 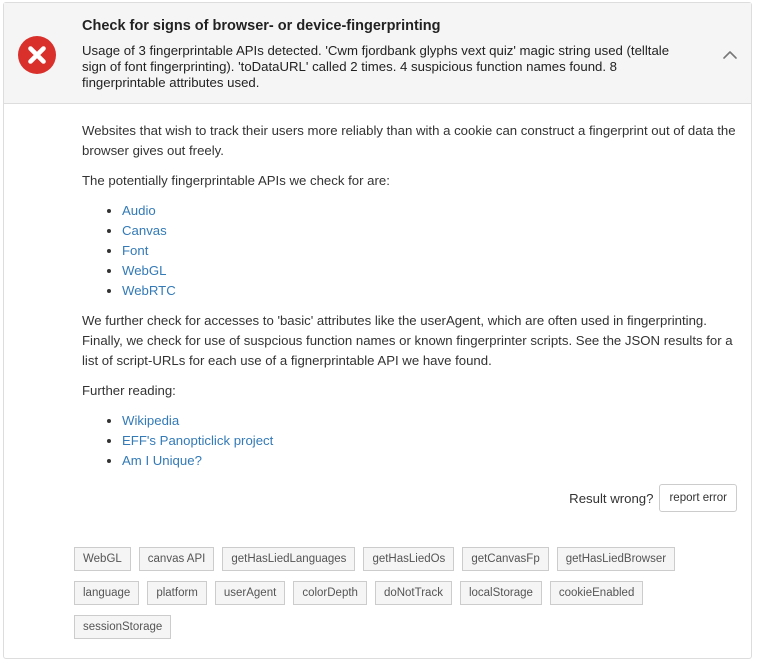 What do you see at coordinates (432, 251) in the screenshot?
I see `api-list-item: Font` at bounding box center [432, 251].